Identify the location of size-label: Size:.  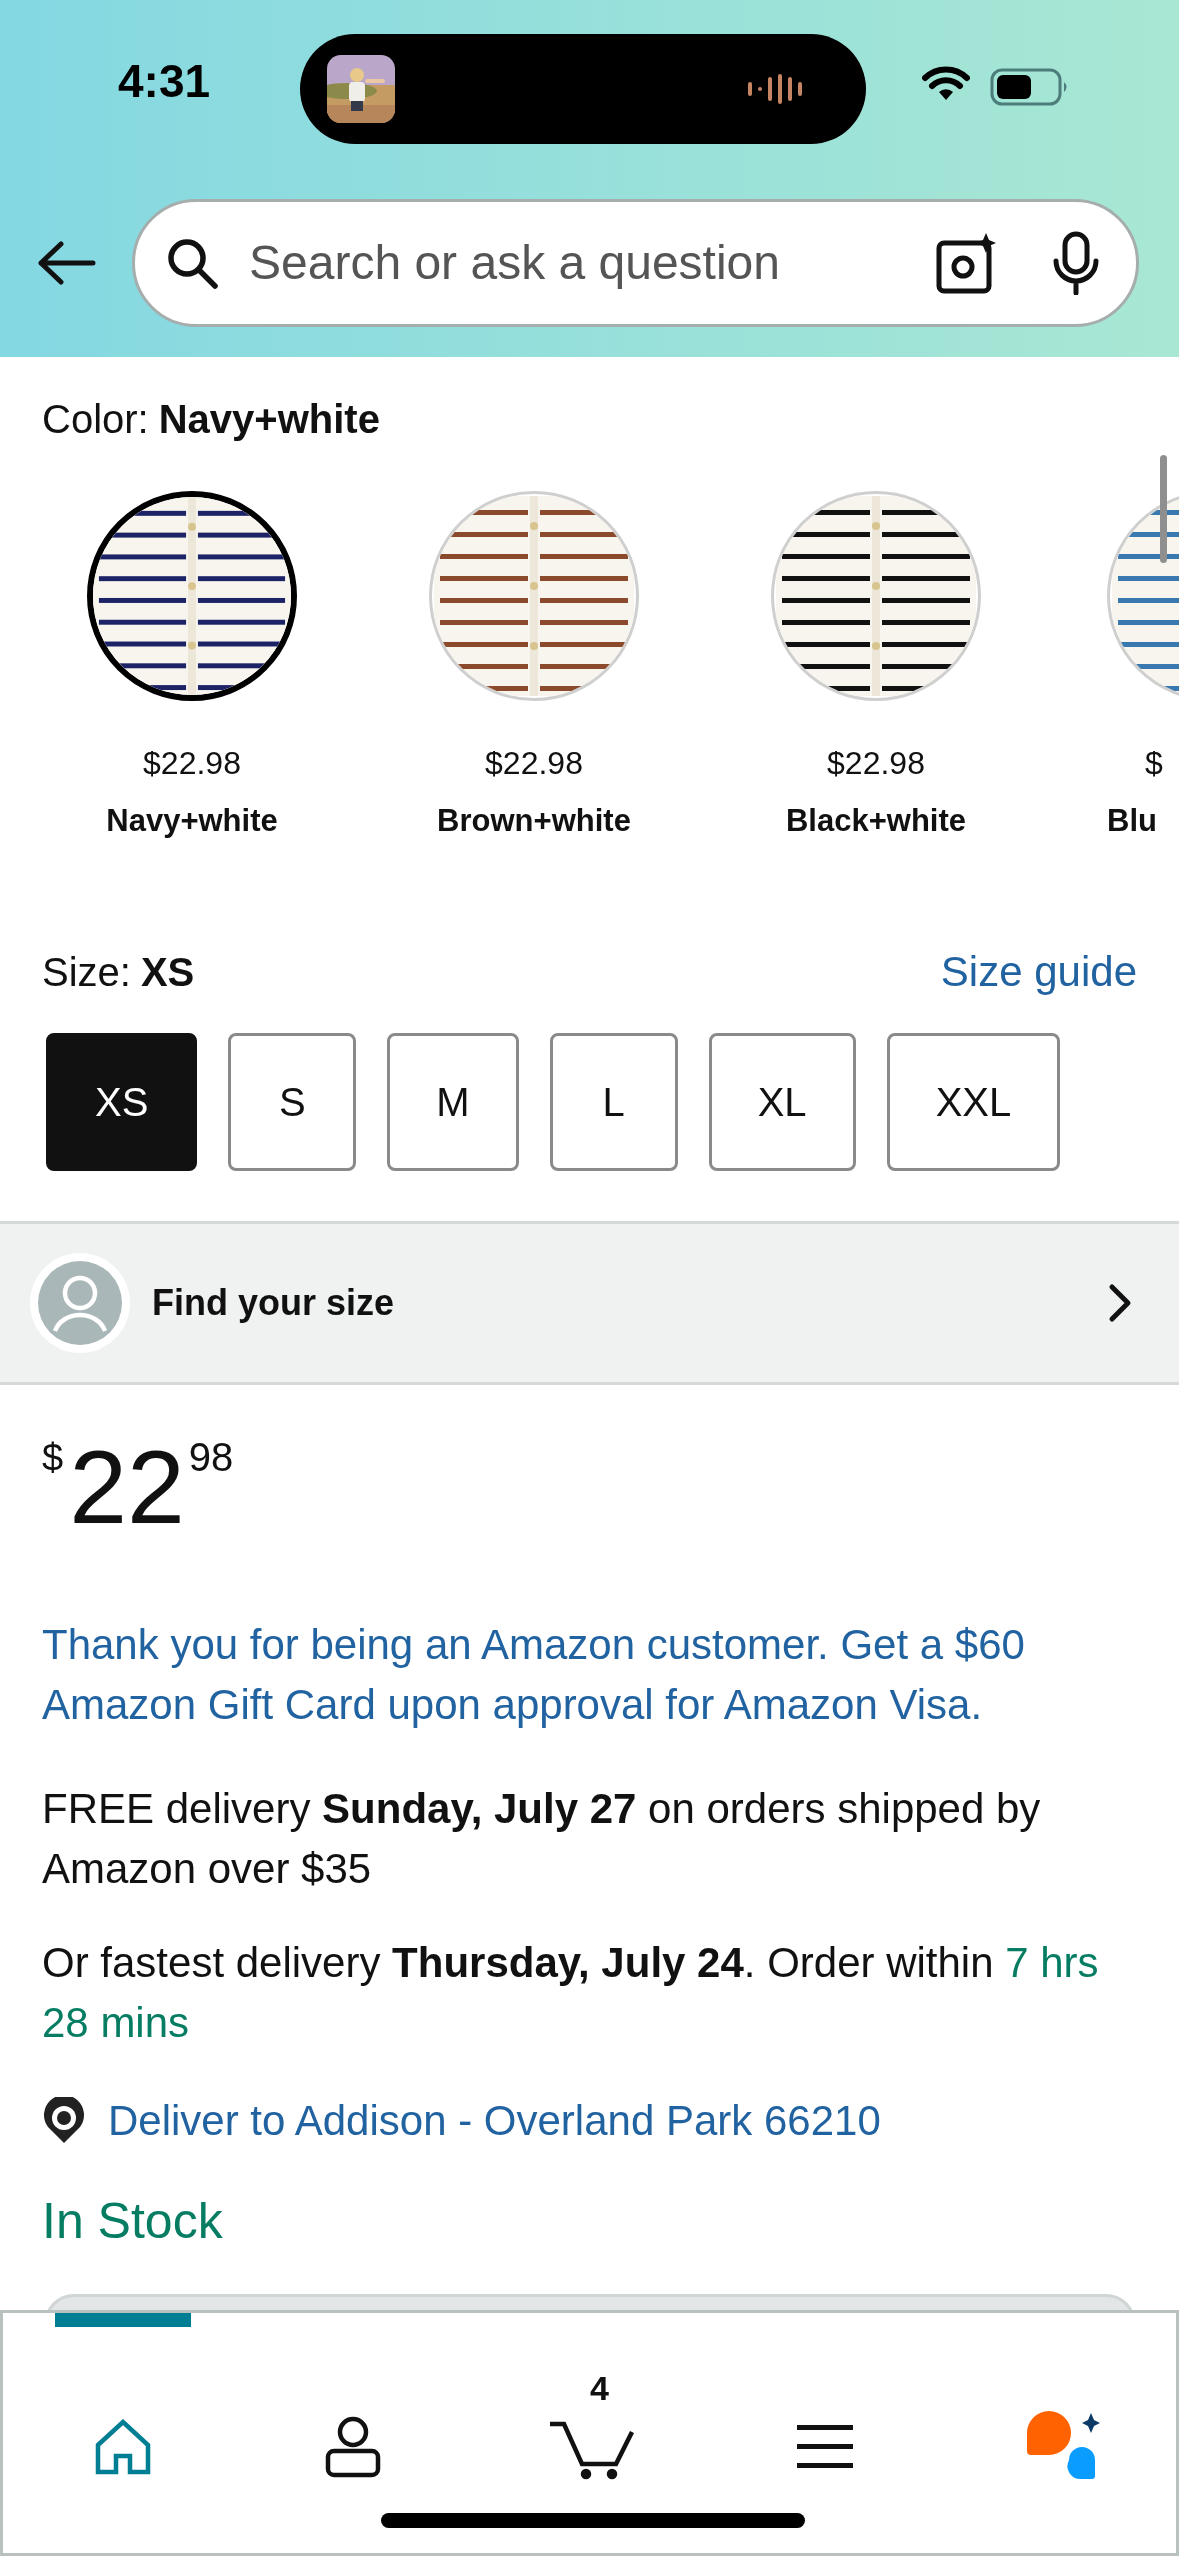
(86, 973).